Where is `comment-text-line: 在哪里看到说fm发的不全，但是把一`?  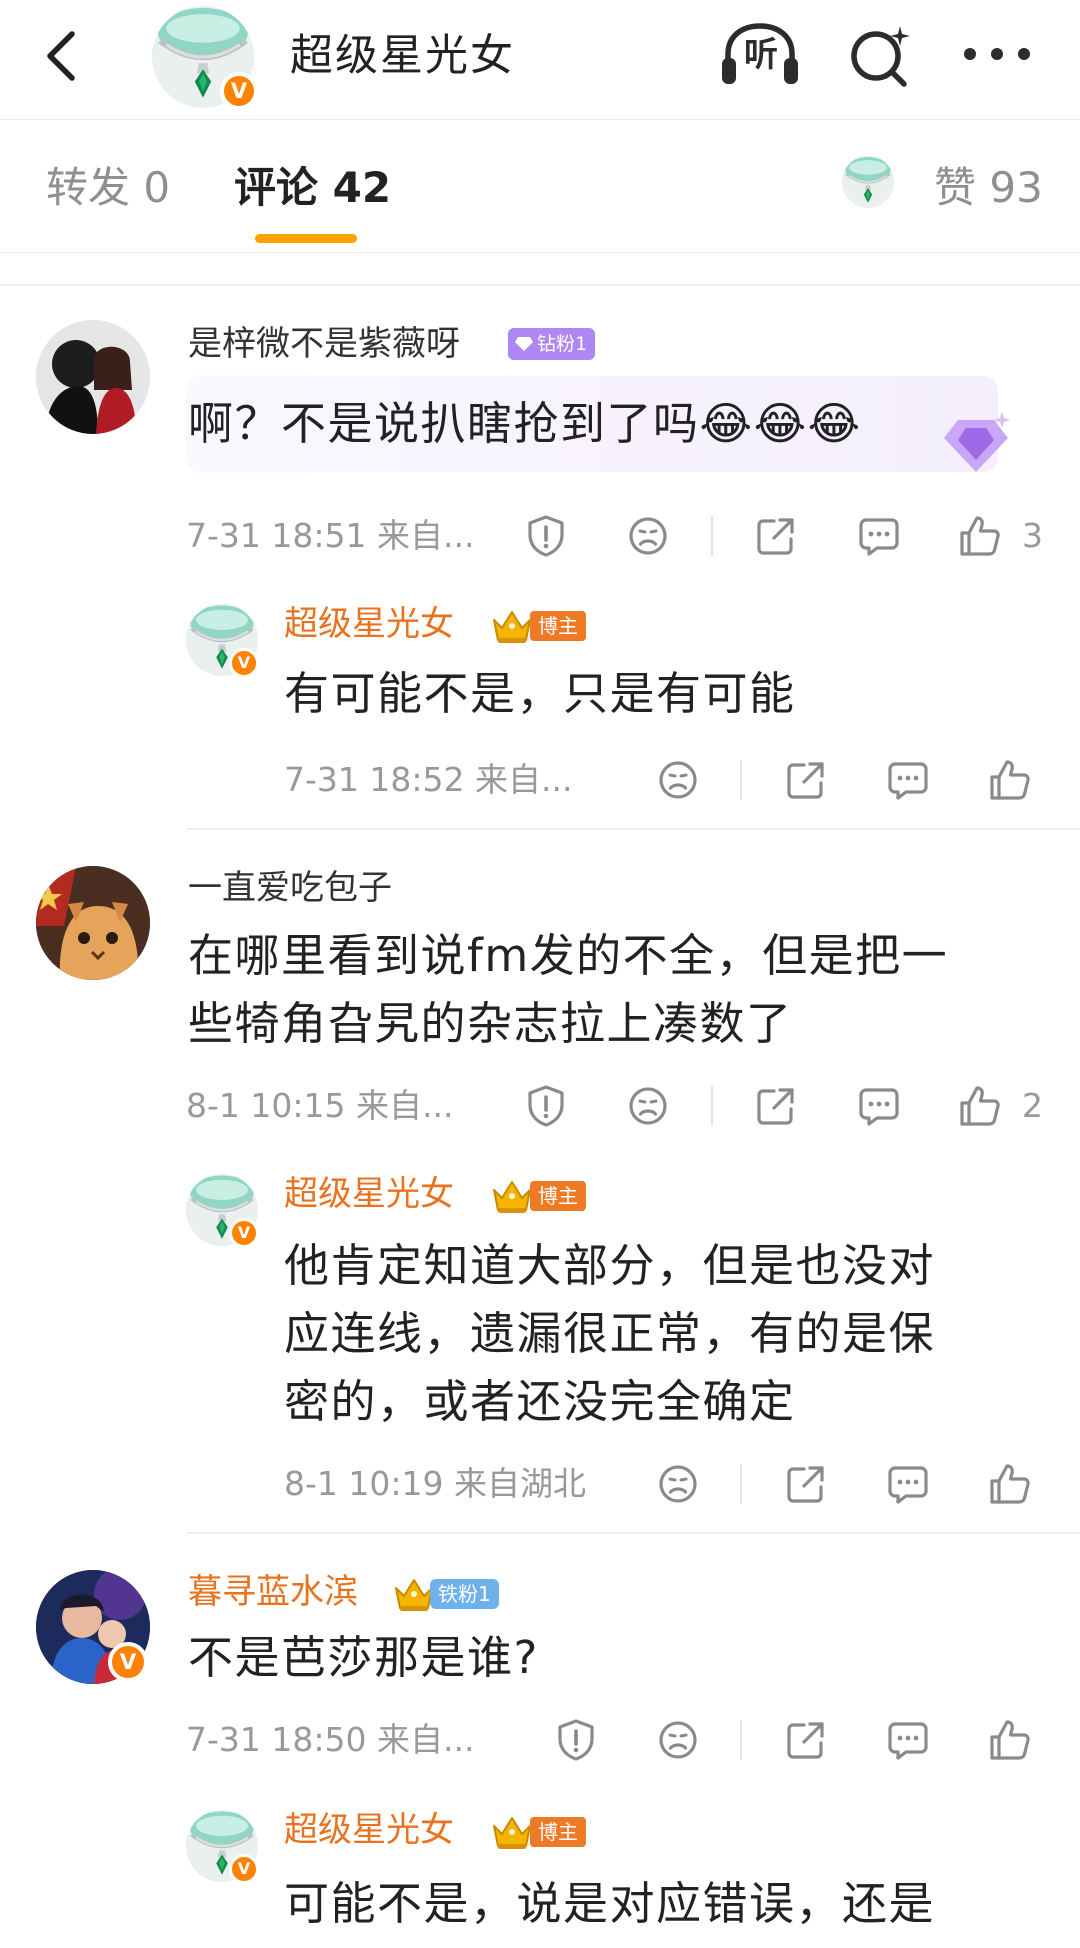
comment-text-line: 在哪里看到说fm发的不全，但是把一 is located at coordinates (568, 955).